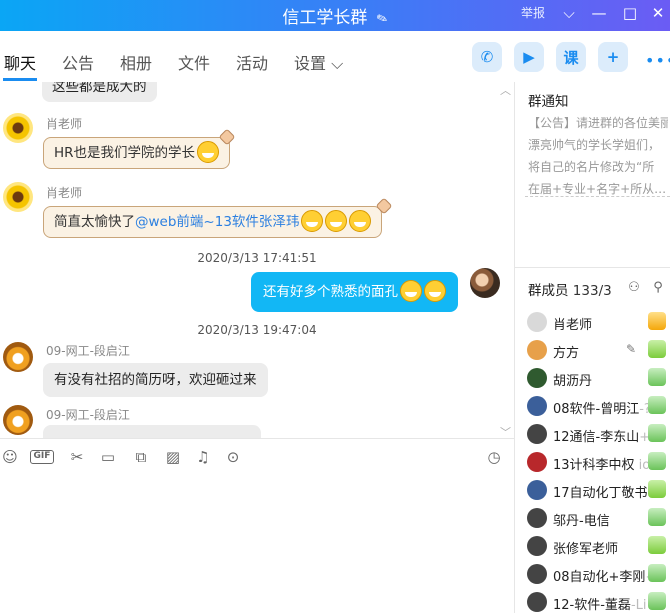  What do you see at coordinates (533, 12) in the screenshot?
I see `report-button: 举报` at bounding box center [533, 12].